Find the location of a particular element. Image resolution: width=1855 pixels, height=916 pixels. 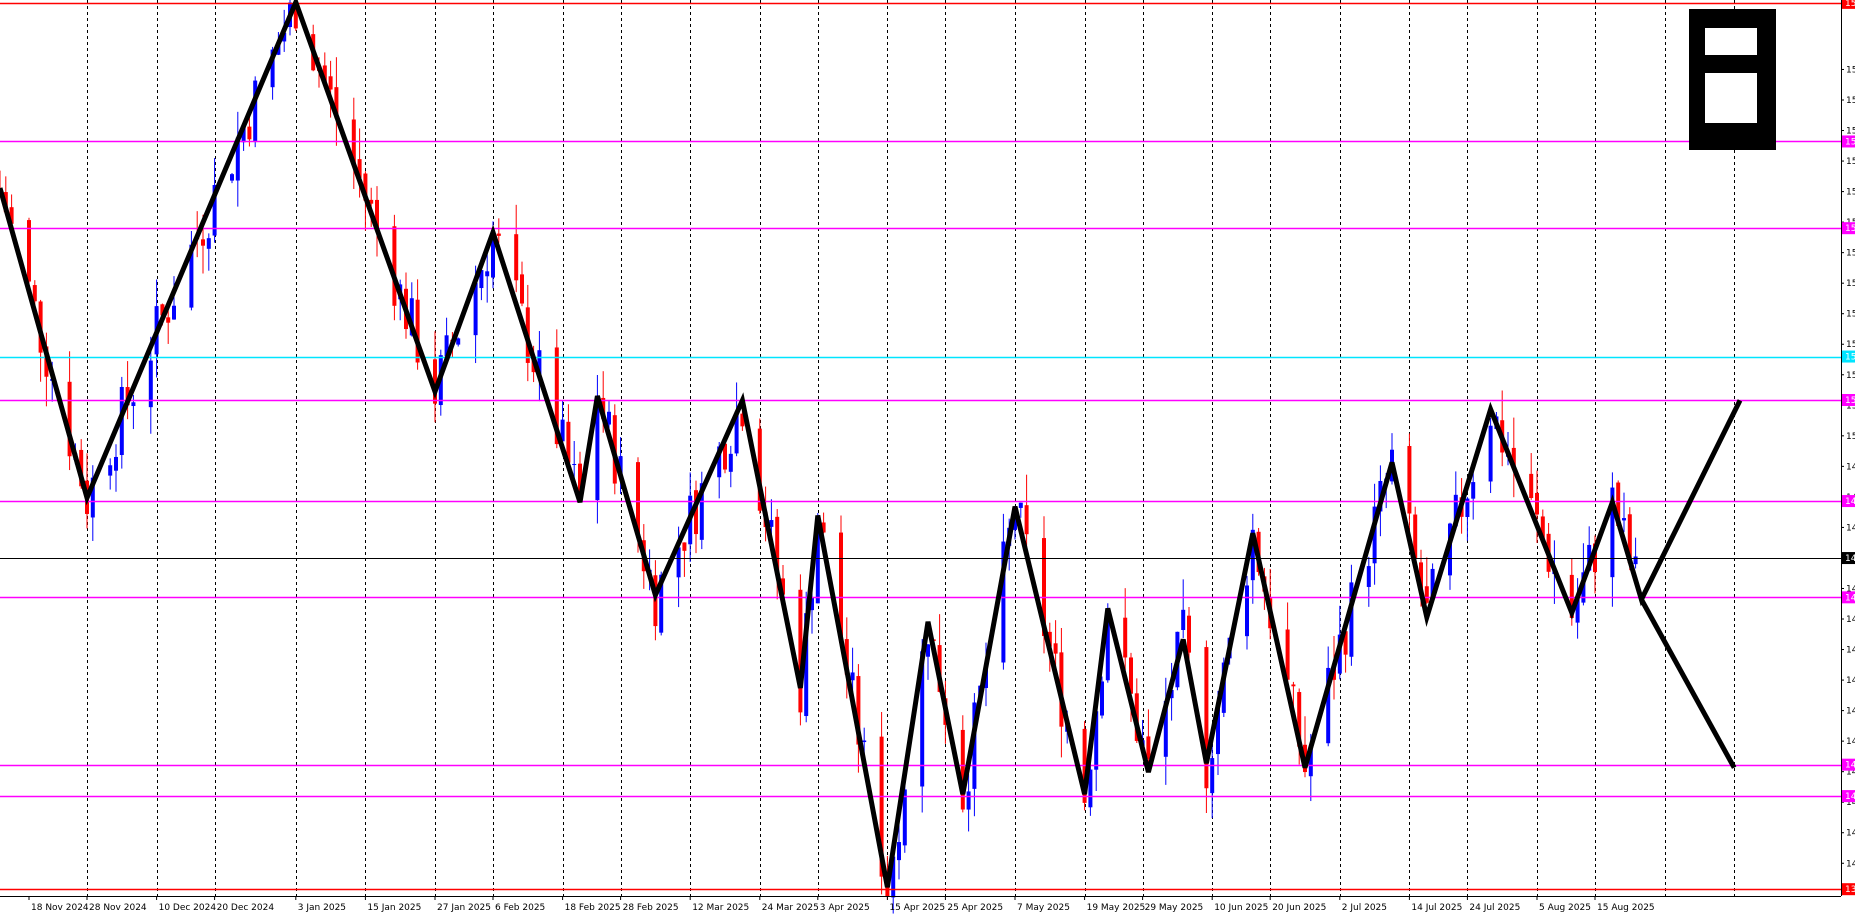

level-price-label: 156.753 is located at coordinates (1850, 142).